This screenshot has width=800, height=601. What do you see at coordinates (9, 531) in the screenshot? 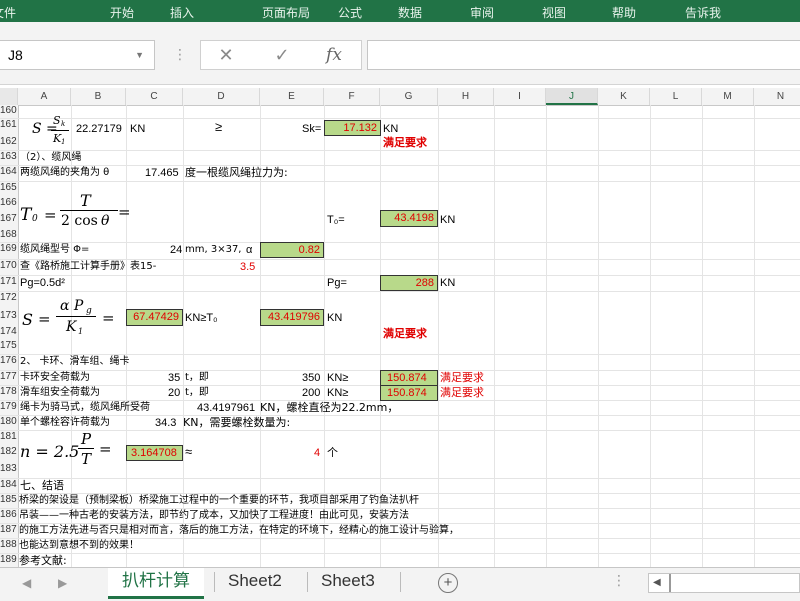
I see `row-number: 187` at bounding box center [9, 531].